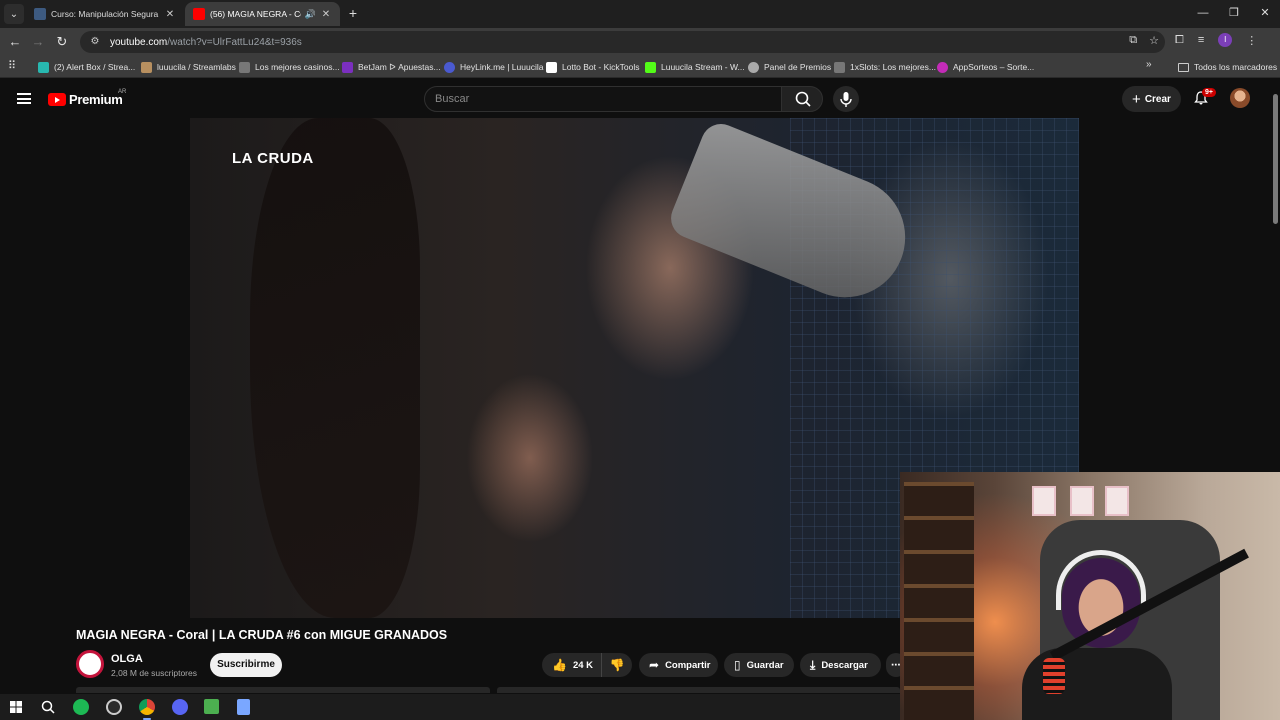 The height and width of the screenshot is (720, 1280). What do you see at coordinates (180, 707) in the screenshot?
I see `discord-icon` at bounding box center [180, 707].